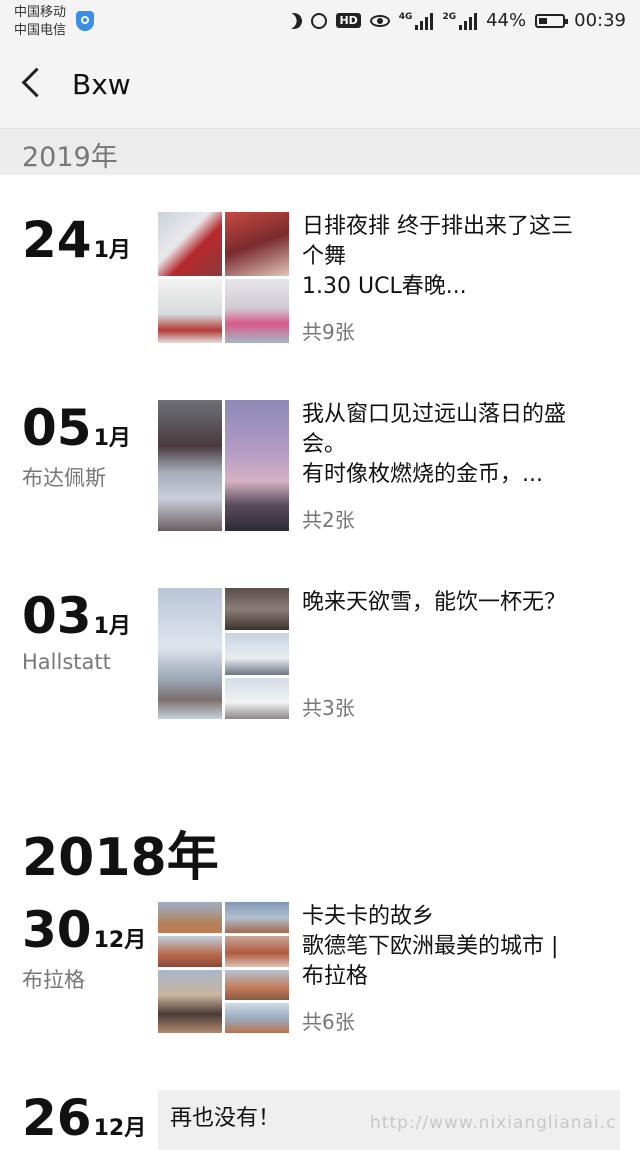 The height and width of the screenshot is (1150, 640). What do you see at coordinates (320, 86) in the screenshot?
I see `nav-header: Bxw` at bounding box center [320, 86].